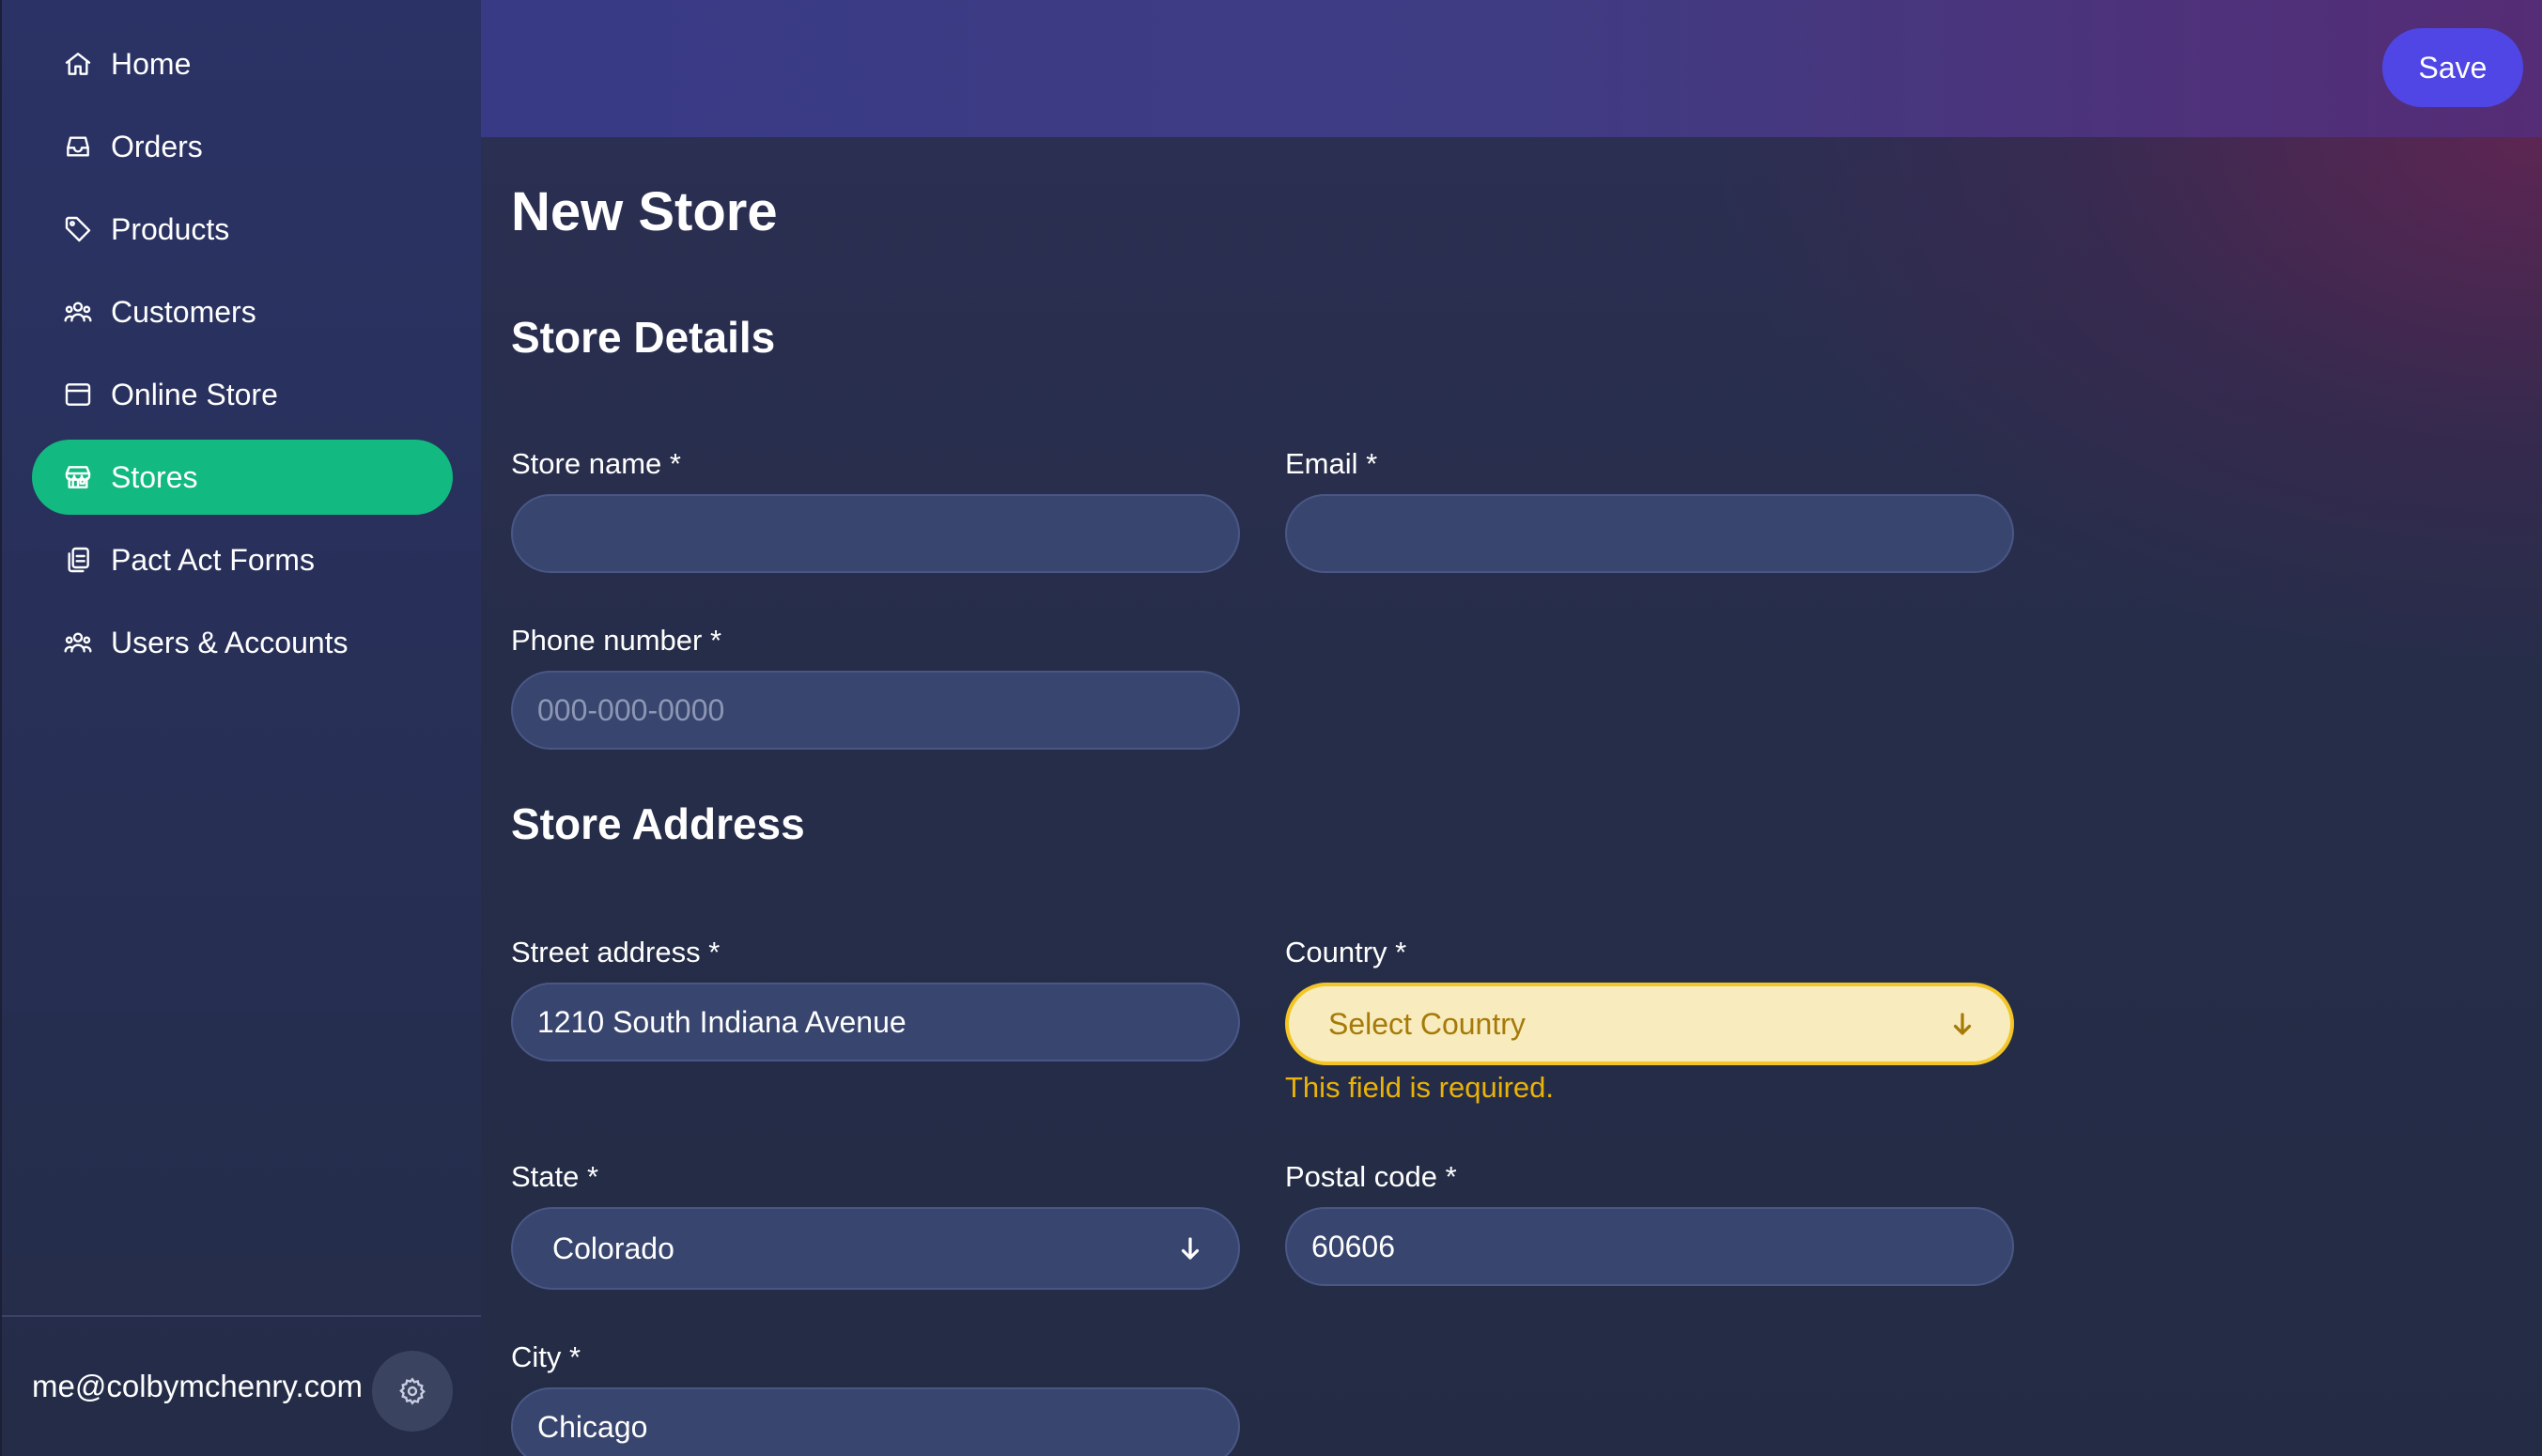 The image size is (2542, 1456). Describe the element at coordinates (78, 394) in the screenshot. I see `browser-window-icon` at that location.